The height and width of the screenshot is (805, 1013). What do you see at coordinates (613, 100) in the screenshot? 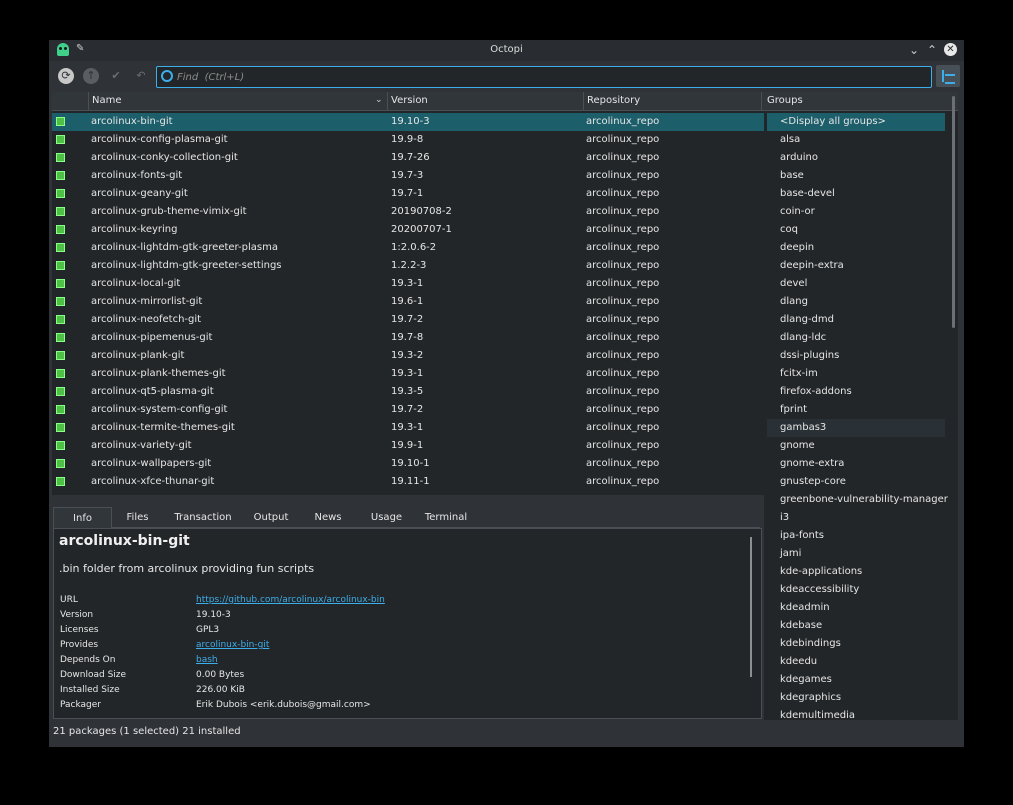
I see `column-repository: Repository` at bounding box center [613, 100].